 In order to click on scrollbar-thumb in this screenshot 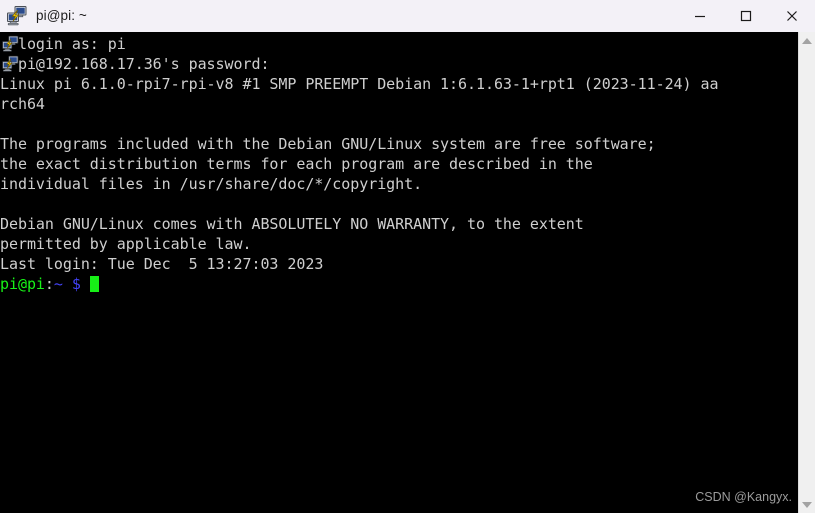, I will do `click(807, 272)`.